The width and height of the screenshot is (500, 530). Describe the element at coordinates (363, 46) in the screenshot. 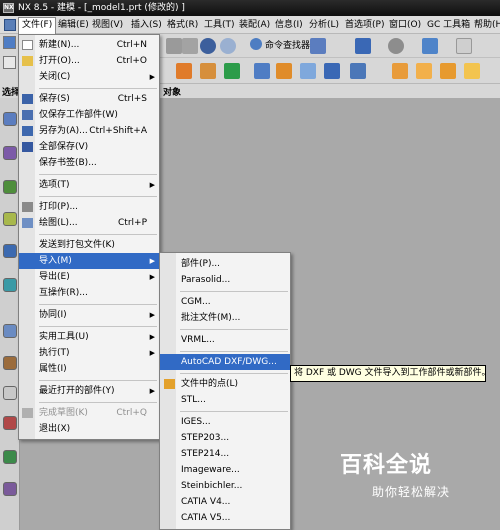

I see `fit-icon` at that location.